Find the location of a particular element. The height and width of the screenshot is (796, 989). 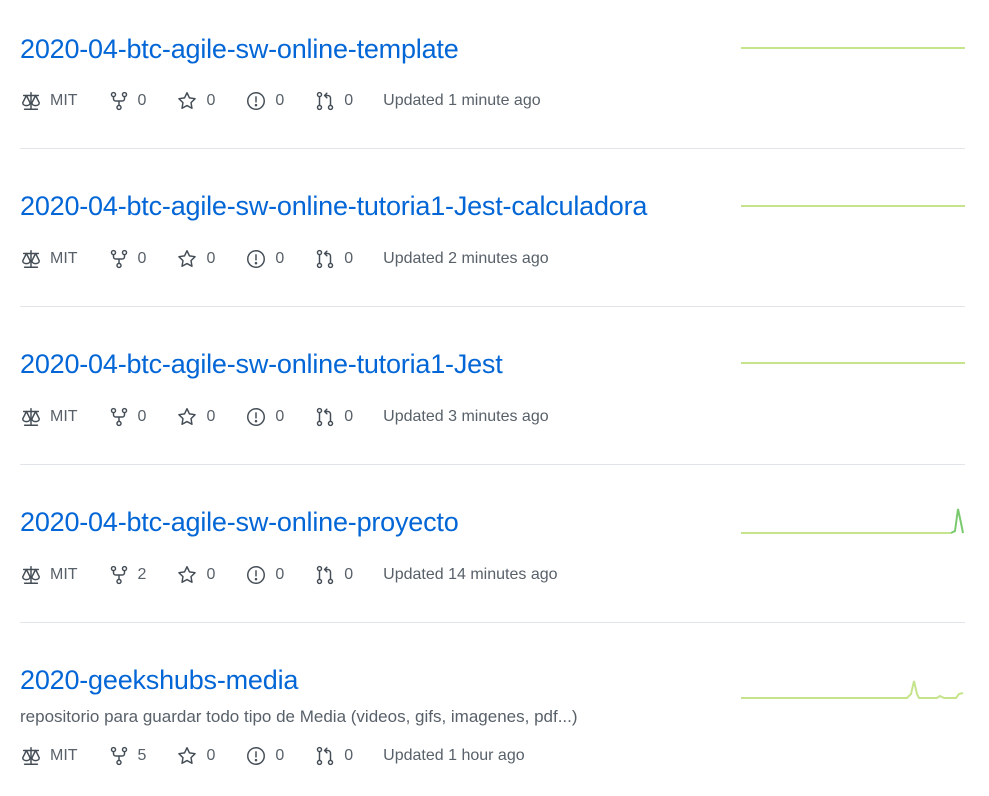

forks-link: 2 is located at coordinates (127, 575).